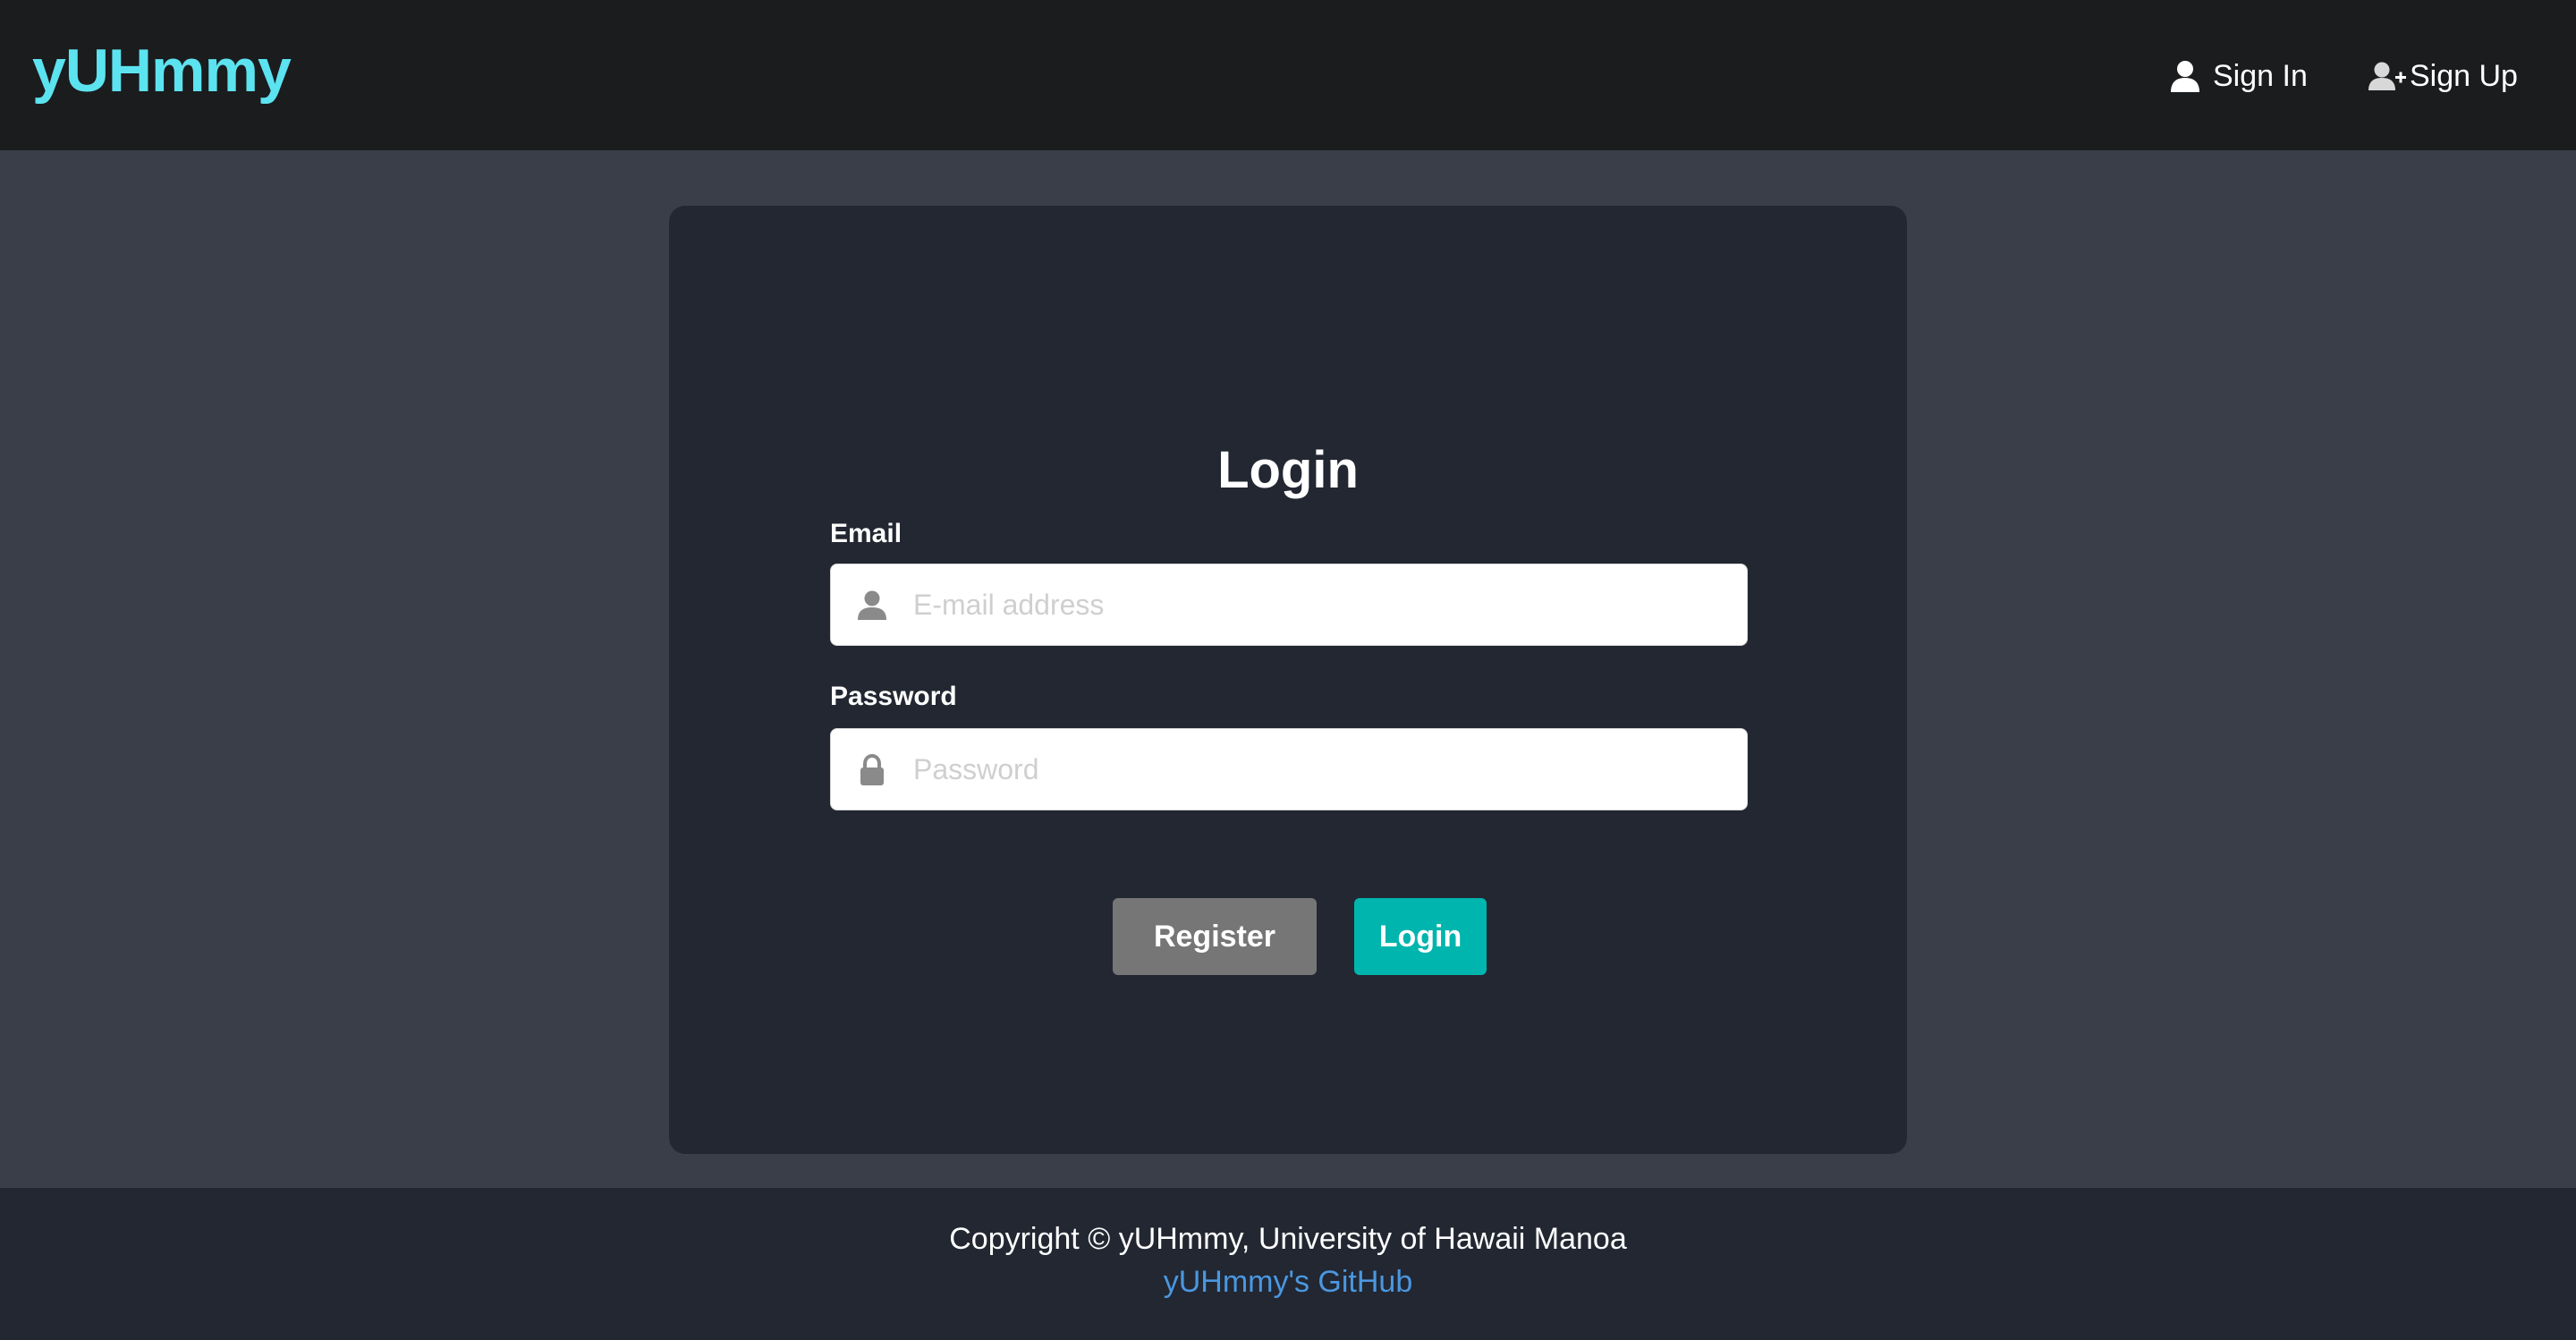  I want to click on sign-up-link: Sign Up, so click(2443, 76).